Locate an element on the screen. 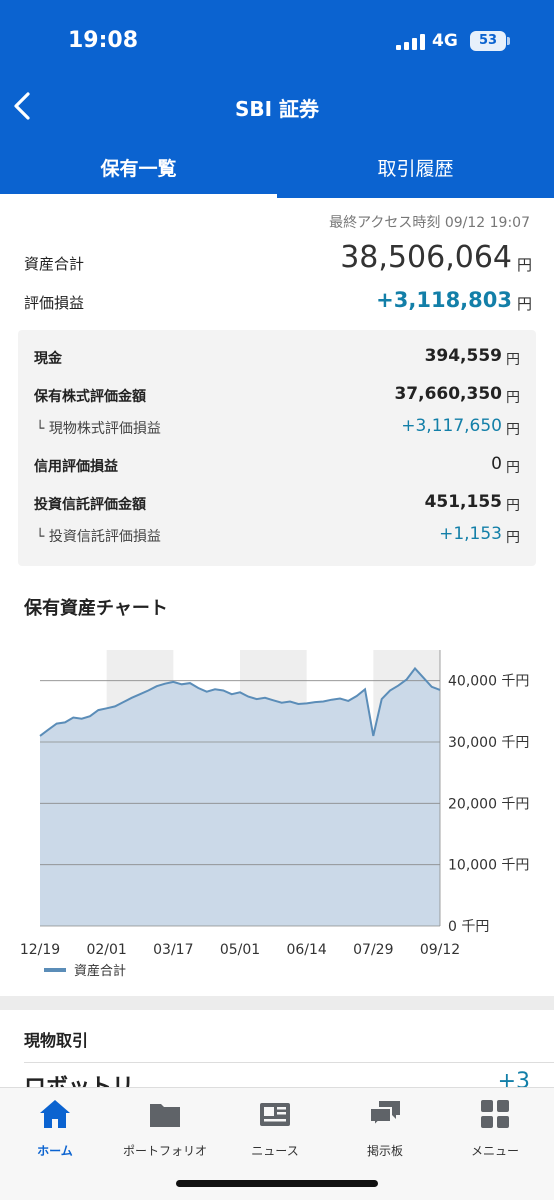  total-assets-label: 資産合計 is located at coordinates (54, 264).